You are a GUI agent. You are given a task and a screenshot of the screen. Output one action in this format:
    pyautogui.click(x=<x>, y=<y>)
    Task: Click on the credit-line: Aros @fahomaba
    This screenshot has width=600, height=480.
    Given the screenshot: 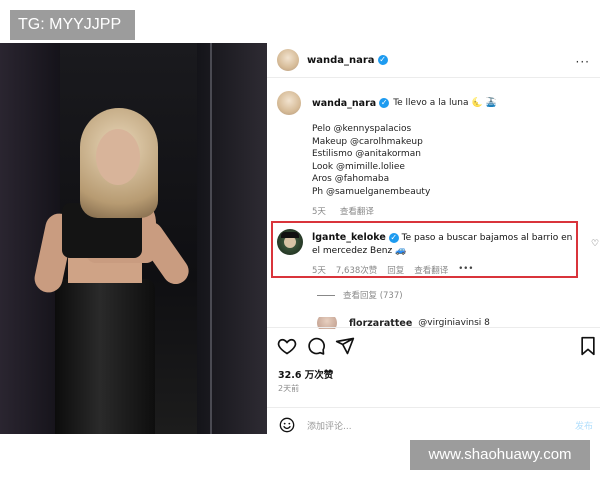 What is the action you would take?
    pyautogui.click(x=371, y=179)
    